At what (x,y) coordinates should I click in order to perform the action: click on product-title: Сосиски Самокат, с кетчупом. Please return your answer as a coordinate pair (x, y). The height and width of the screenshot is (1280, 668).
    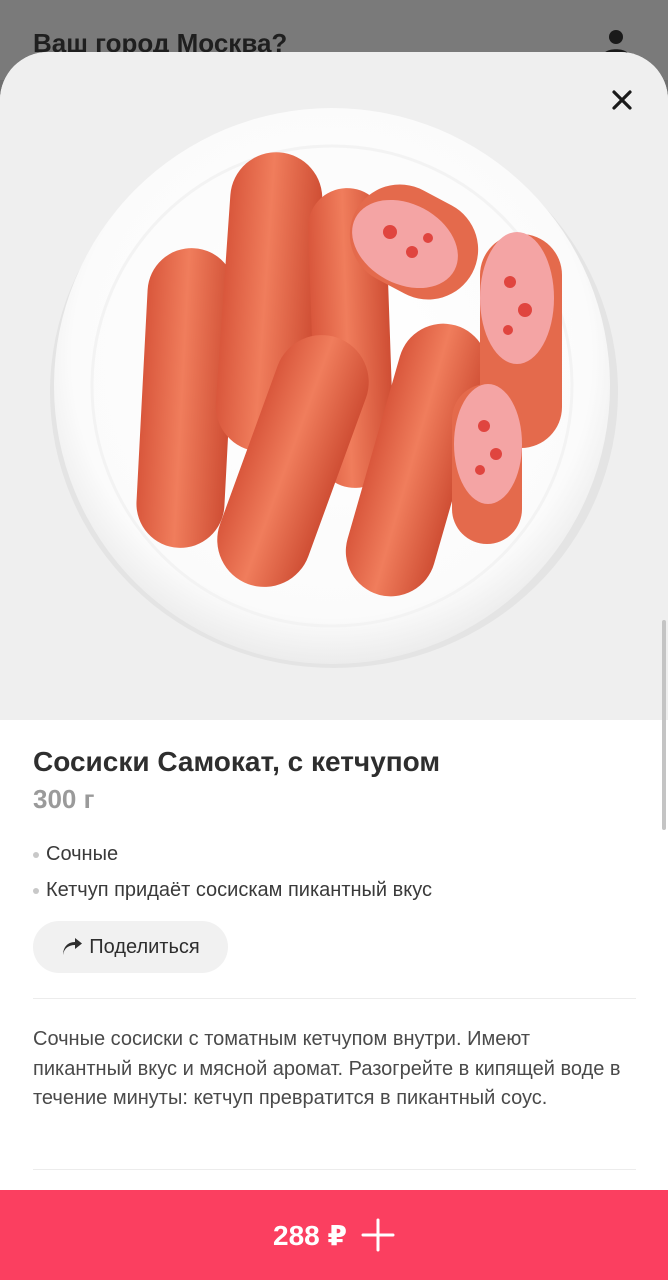
    Looking at the image, I should click on (237, 761).